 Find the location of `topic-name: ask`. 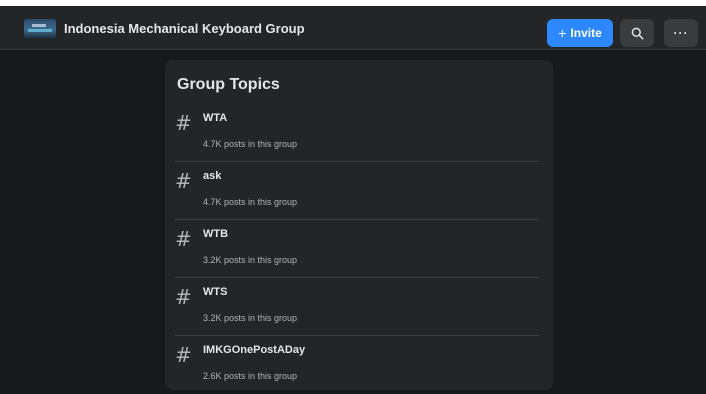

topic-name: ask is located at coordinates (212, 176).